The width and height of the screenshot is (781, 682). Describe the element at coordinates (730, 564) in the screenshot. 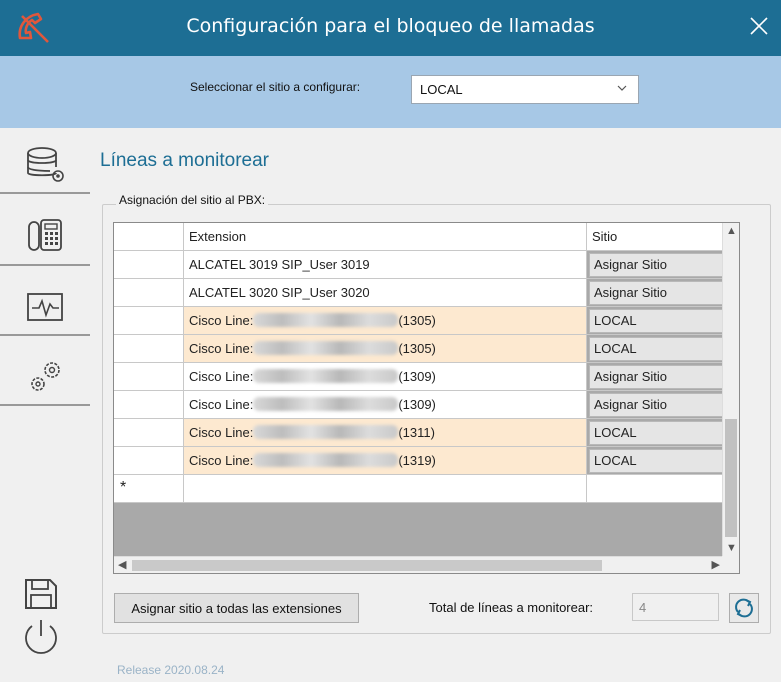

I see `scrollbar-corner` at that location.